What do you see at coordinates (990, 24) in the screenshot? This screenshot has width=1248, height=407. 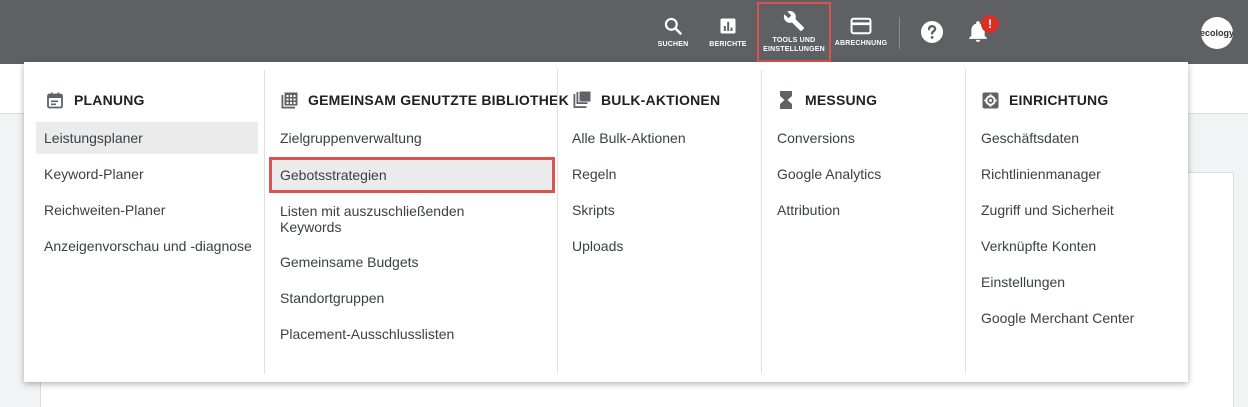 I see `notification-badge: !` at bounding box center [990, 24].